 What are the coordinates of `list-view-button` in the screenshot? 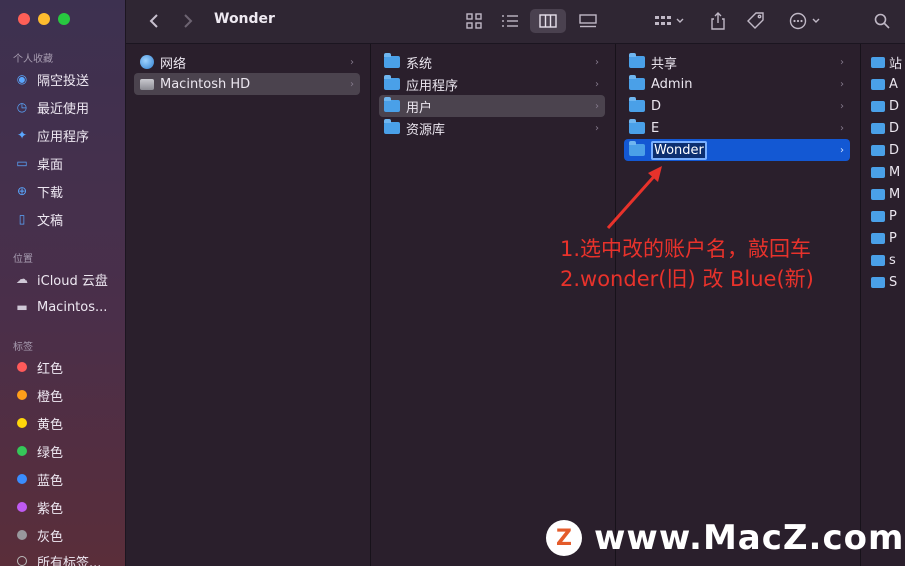 It's located at (510, 21).